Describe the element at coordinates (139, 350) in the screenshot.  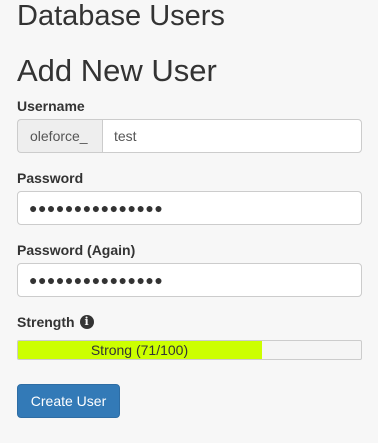
I see `strength-meter-text: Strong (71/100)` at that location.